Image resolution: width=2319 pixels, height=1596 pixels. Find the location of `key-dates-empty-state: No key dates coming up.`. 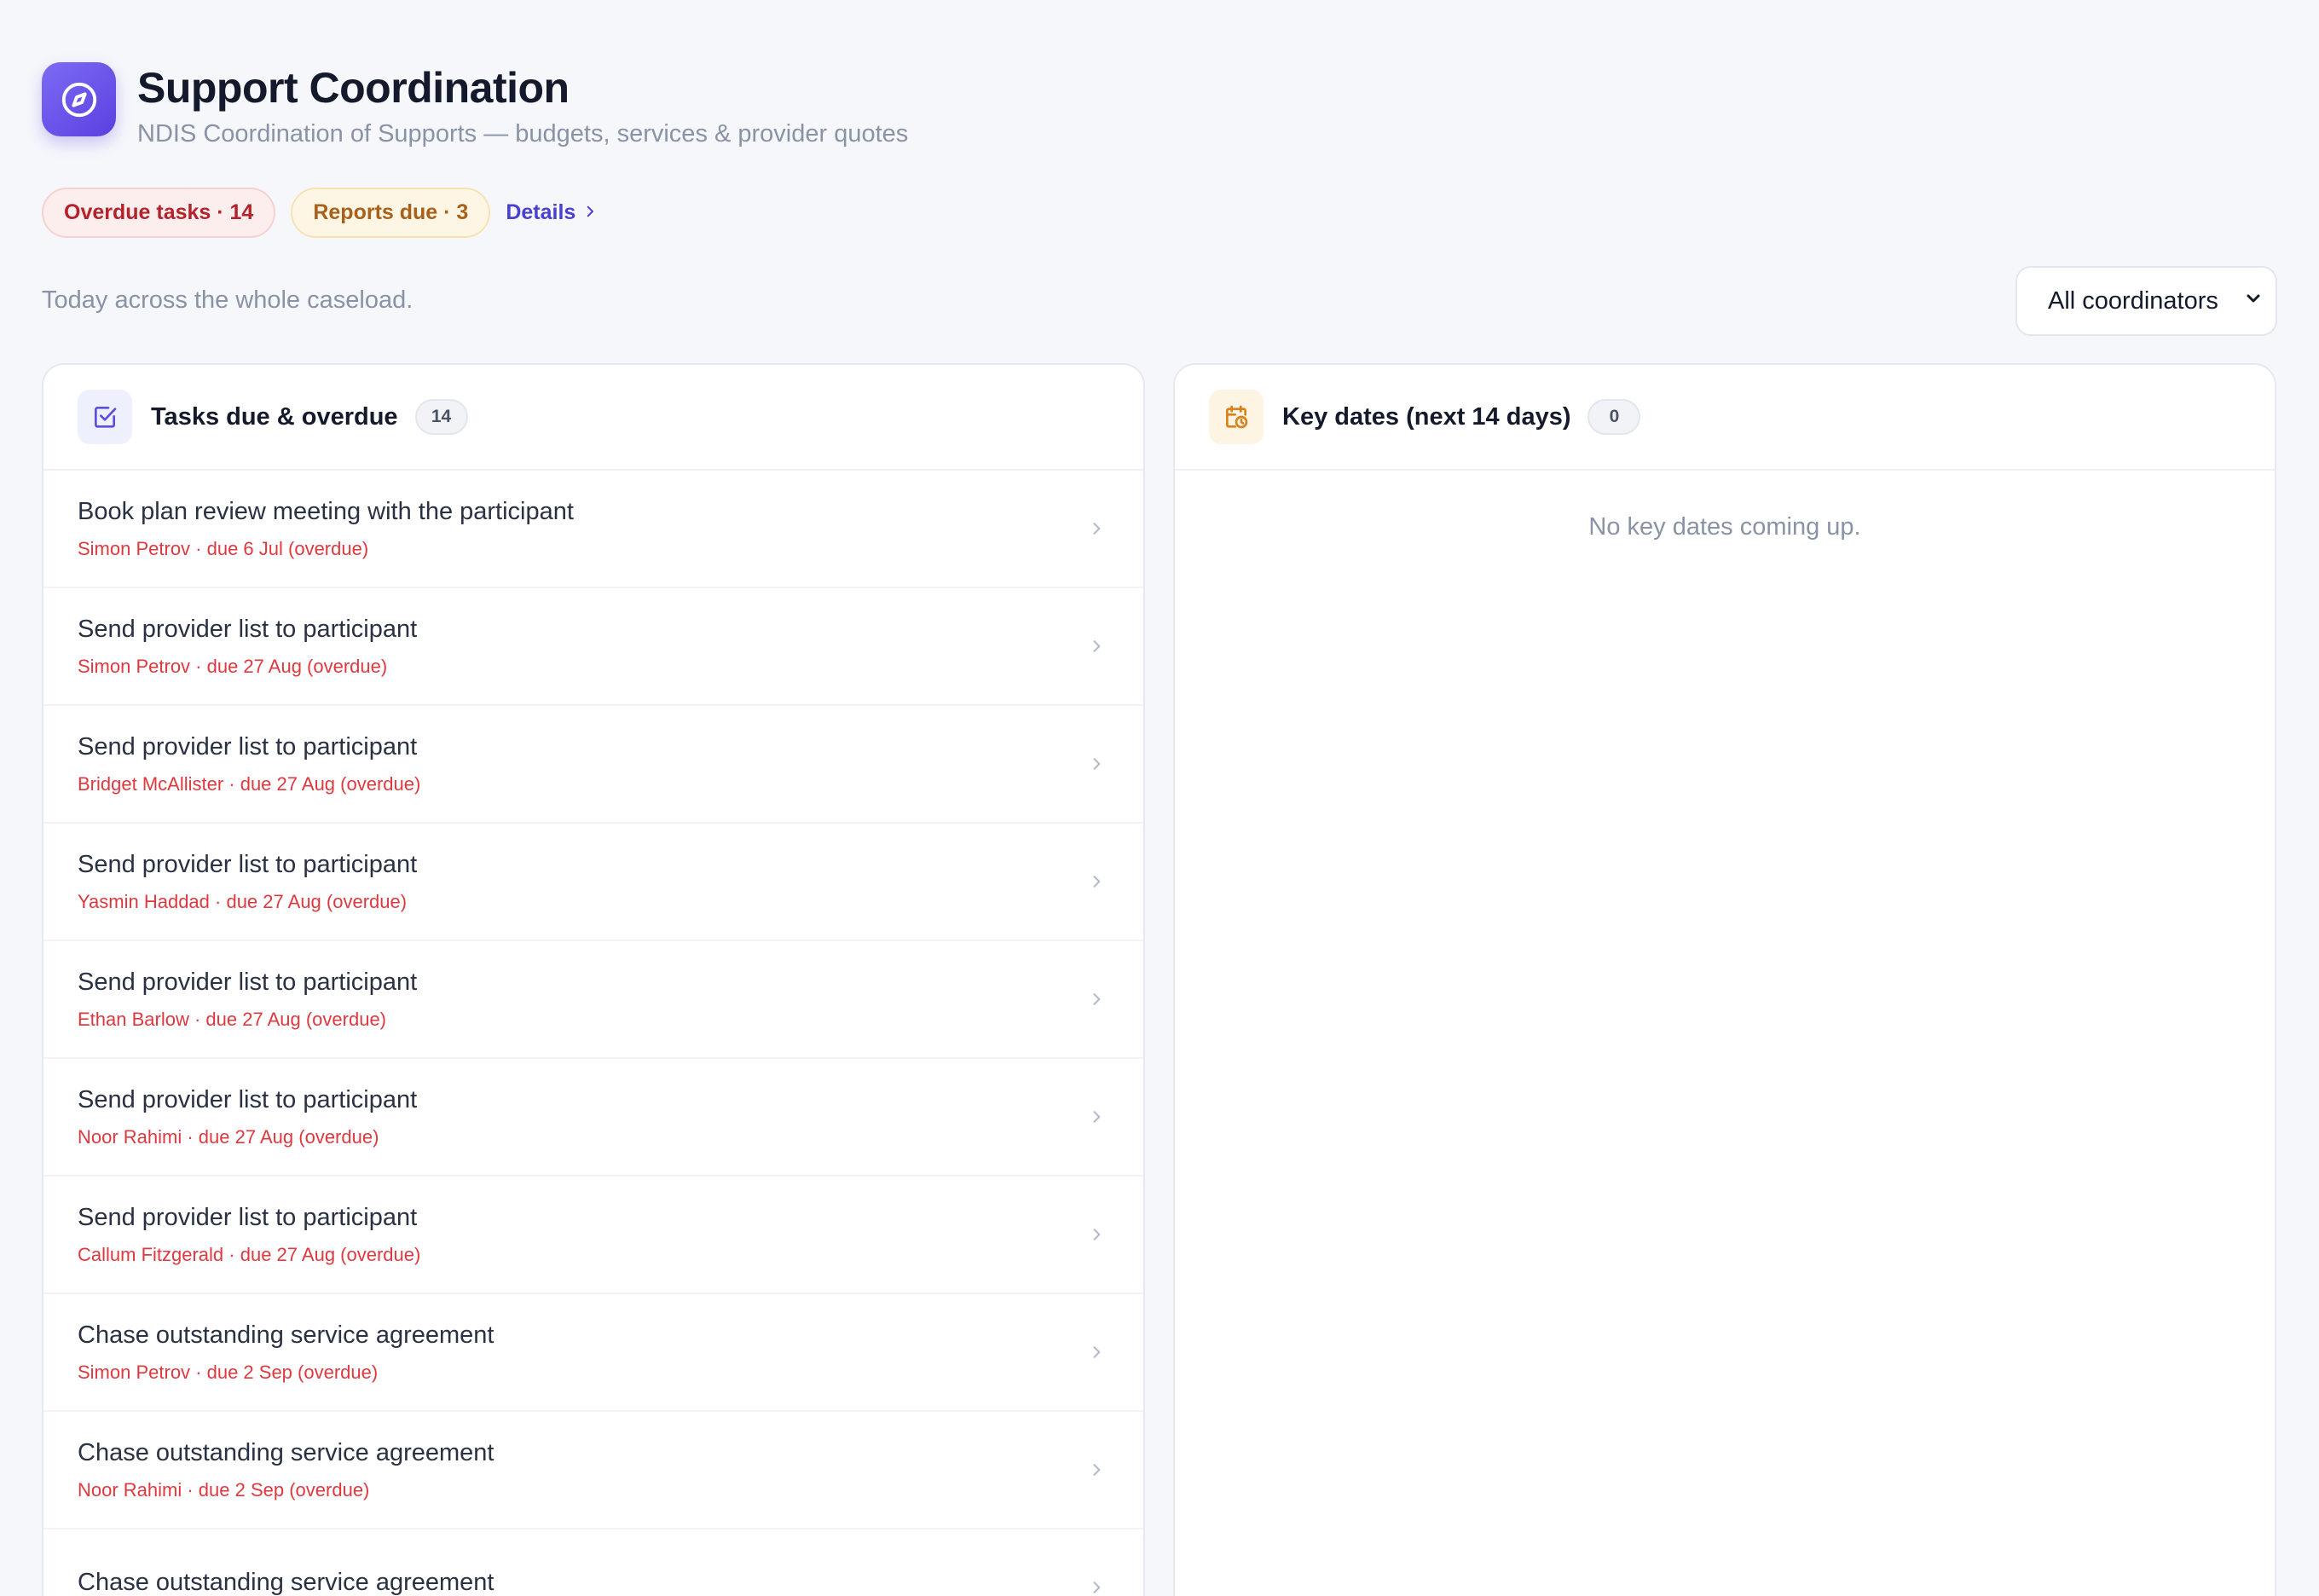

key-dates-empty-state: No key dates coming up. is located at coordinates (1724, 527).